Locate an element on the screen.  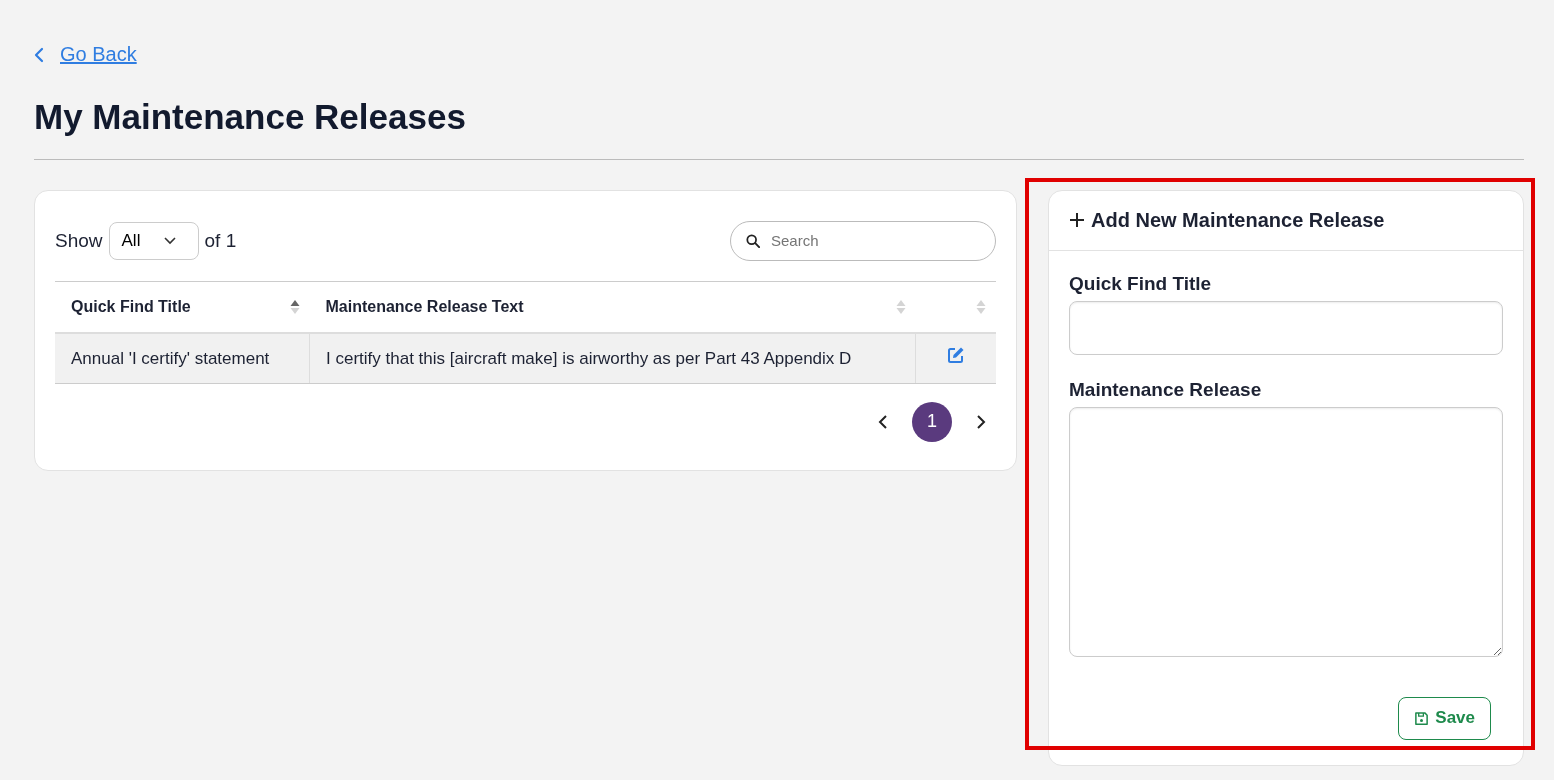
input-field is located at coordinates (1286, 327).